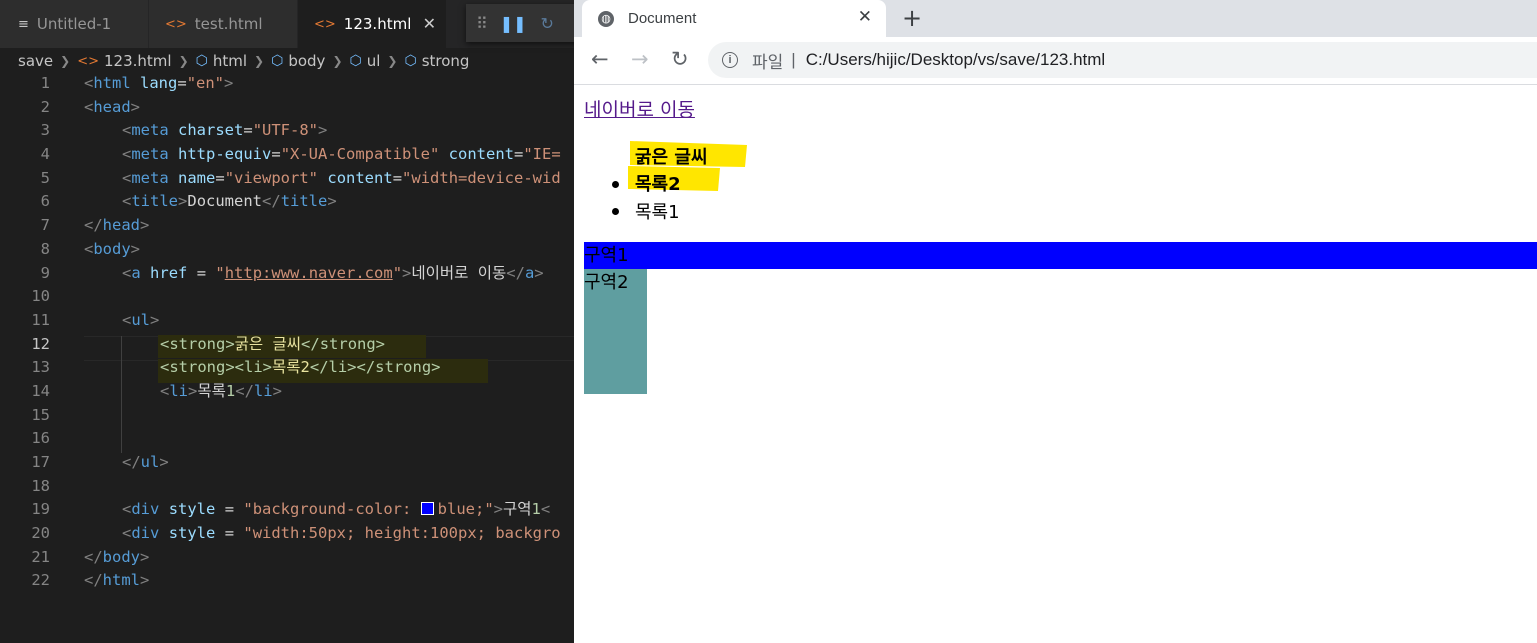  I want to click on back-icon: ←, so click(600, 59).